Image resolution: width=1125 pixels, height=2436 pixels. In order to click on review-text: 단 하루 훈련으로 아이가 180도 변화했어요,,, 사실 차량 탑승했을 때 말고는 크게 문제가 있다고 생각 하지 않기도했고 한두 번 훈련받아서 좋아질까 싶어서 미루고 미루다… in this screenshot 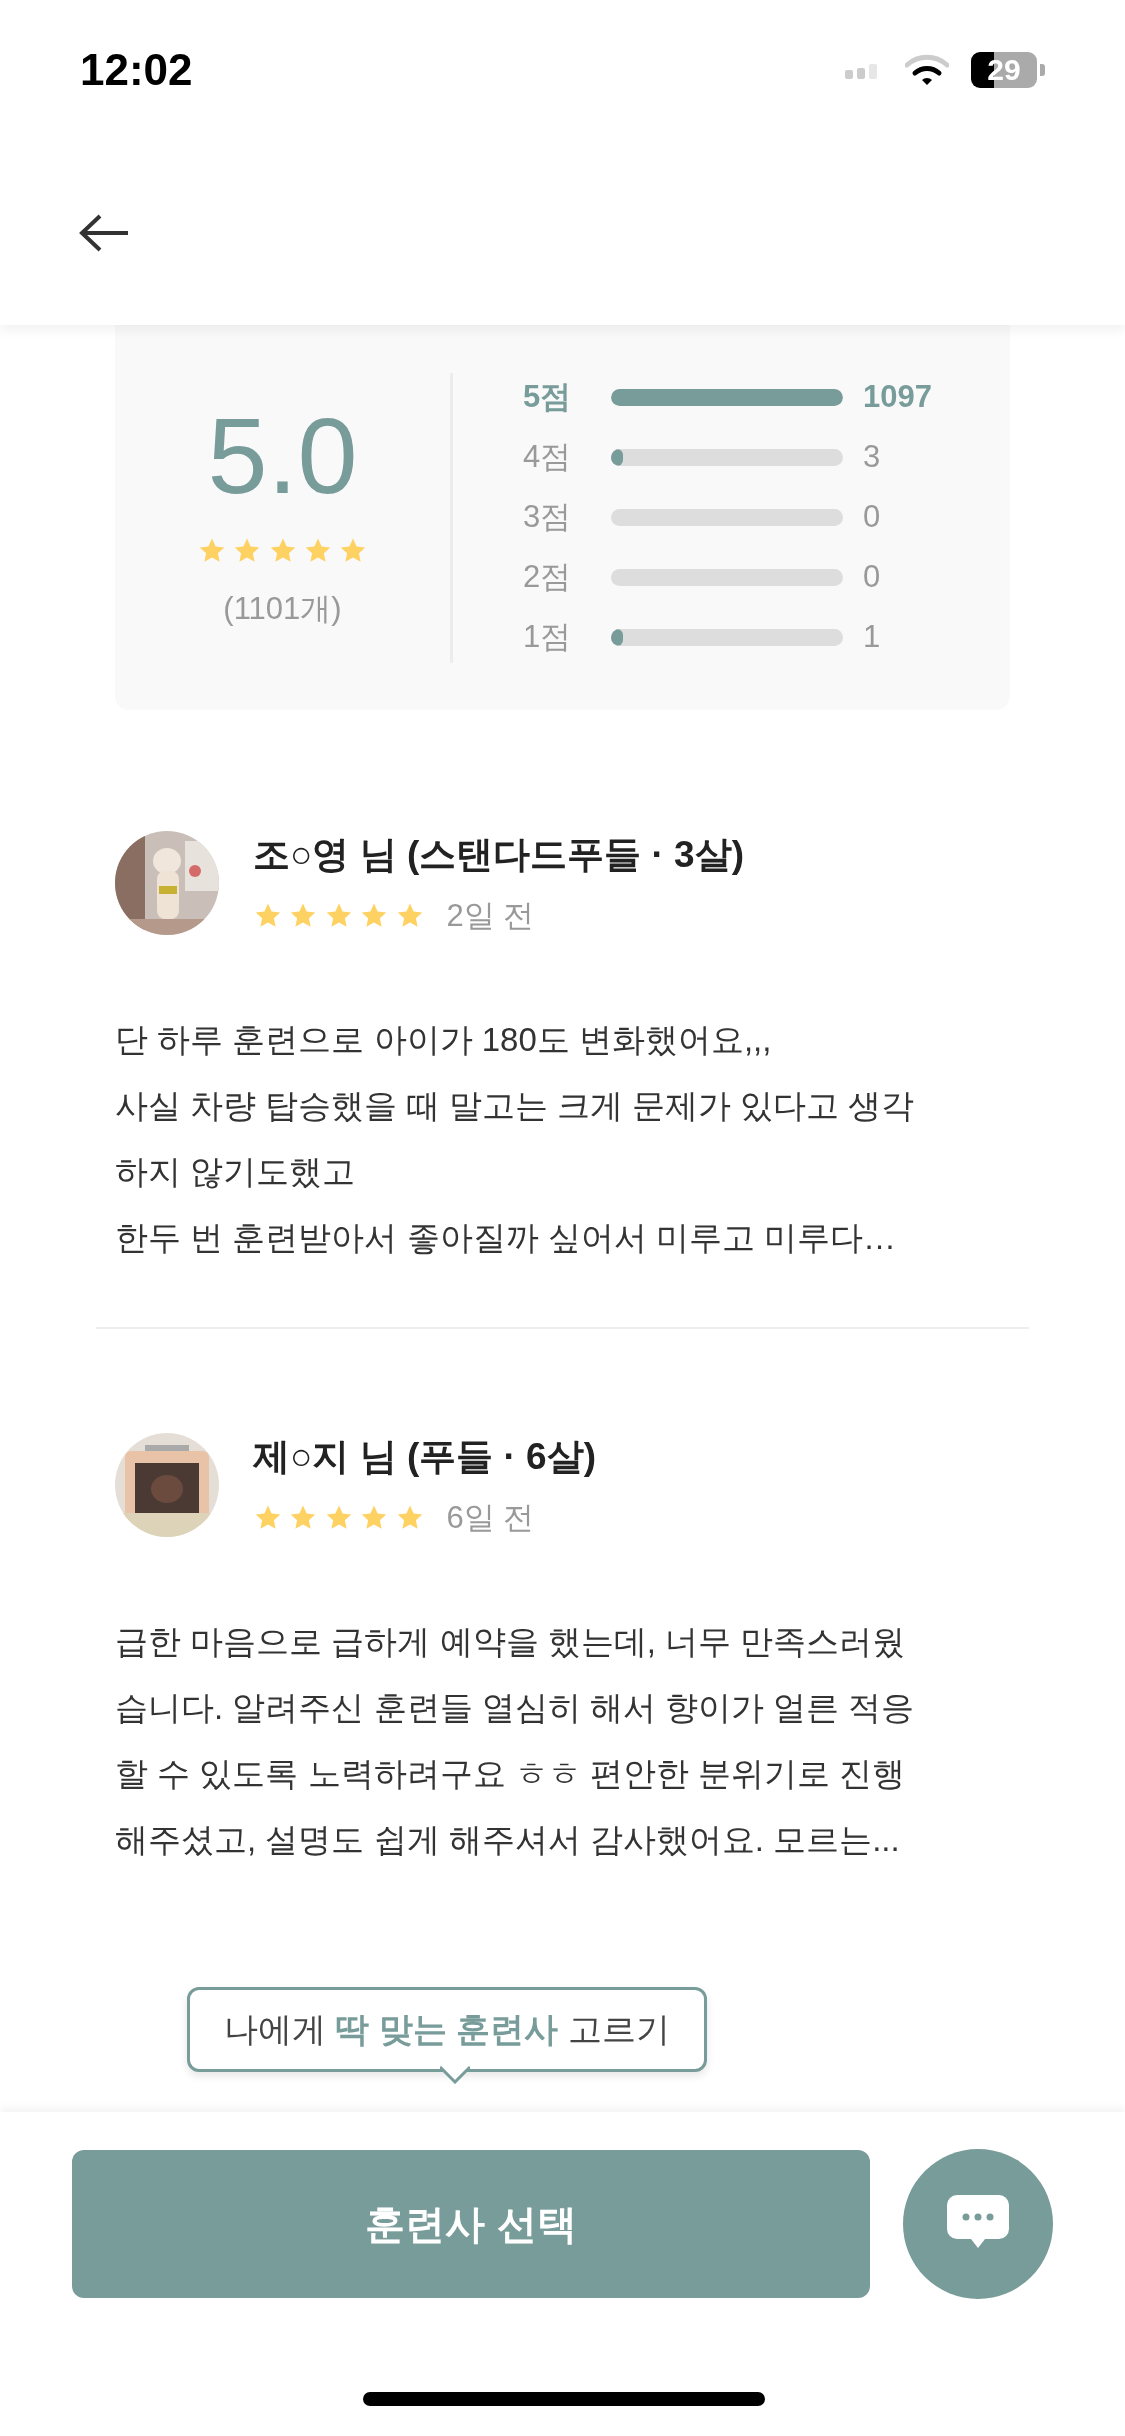, I will do `click(515, 1139)`.